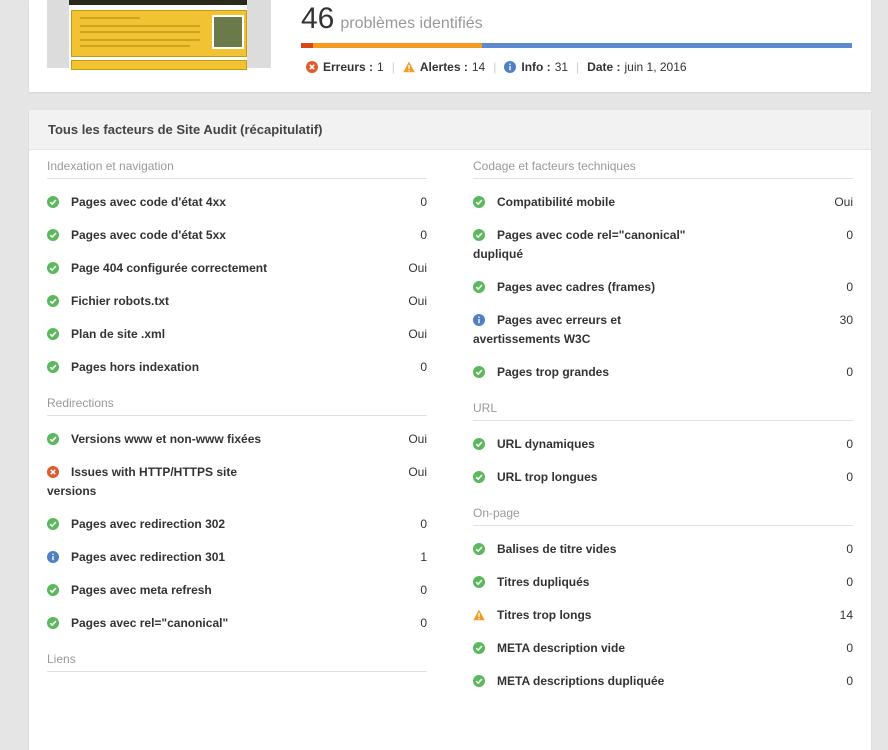  Describe the element at coordinates (237, 557) in the screenshot. I see `factor-row-pages-avec-redirection-301: Pages avec redirection 301 1` at that location.